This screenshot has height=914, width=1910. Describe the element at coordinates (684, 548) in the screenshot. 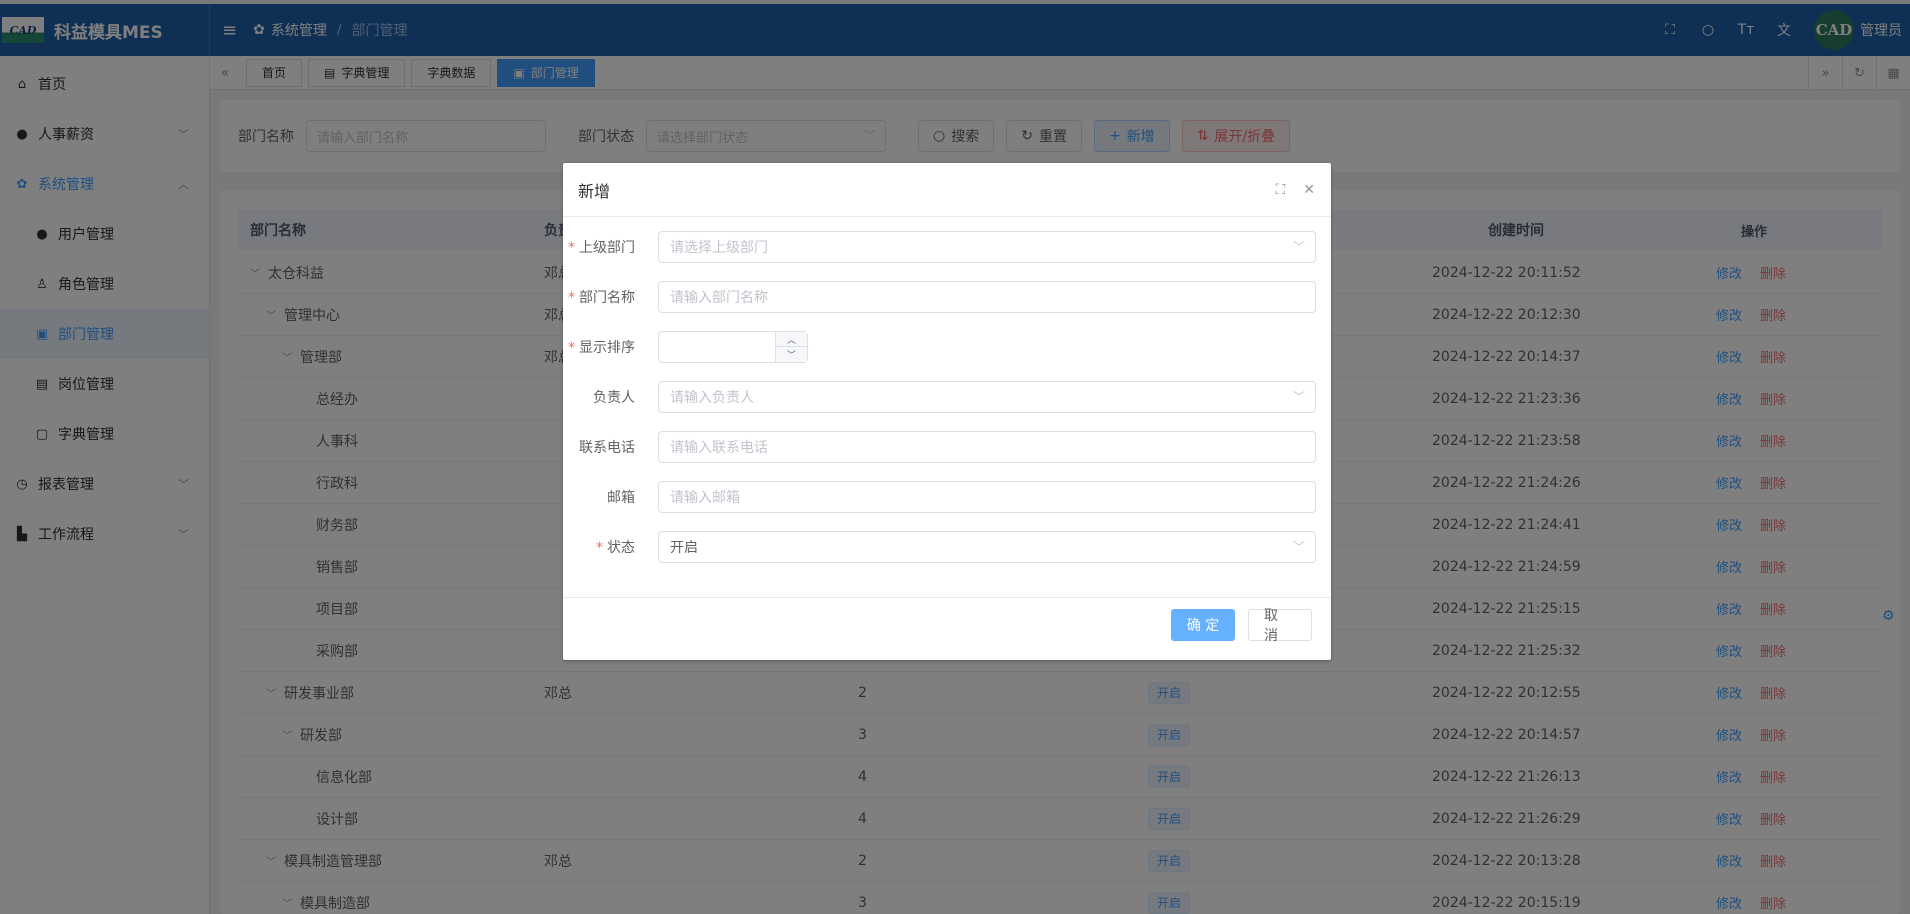

I see `status-value: 开启` at that location.